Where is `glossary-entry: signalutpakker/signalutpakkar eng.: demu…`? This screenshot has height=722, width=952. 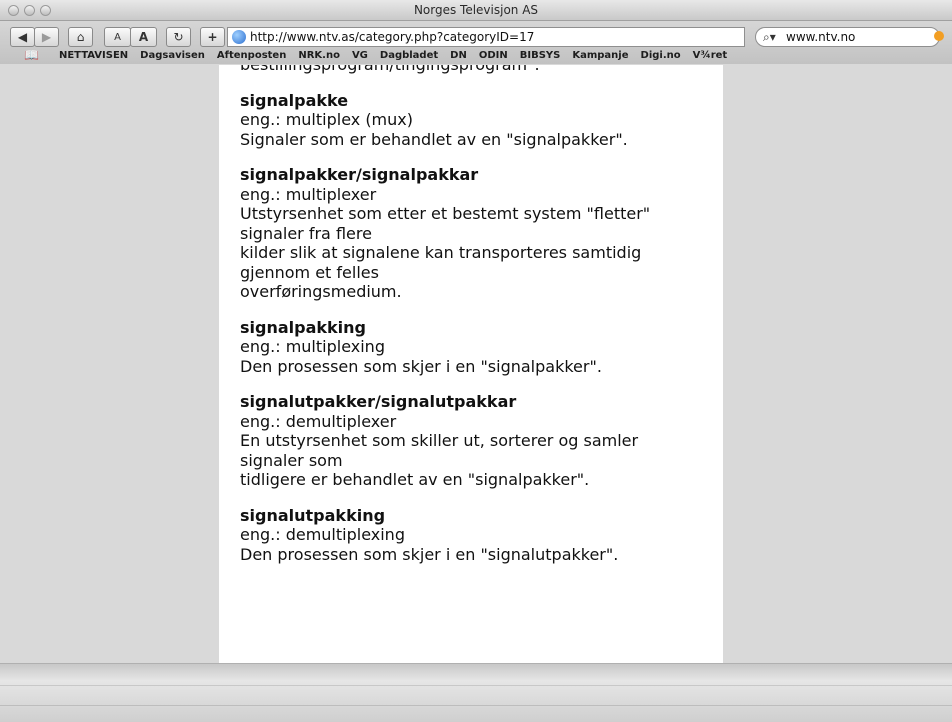
glossary-entry: signalutpakker/signalutpakkar eng.: demu… is located at coordinates (475, 441).